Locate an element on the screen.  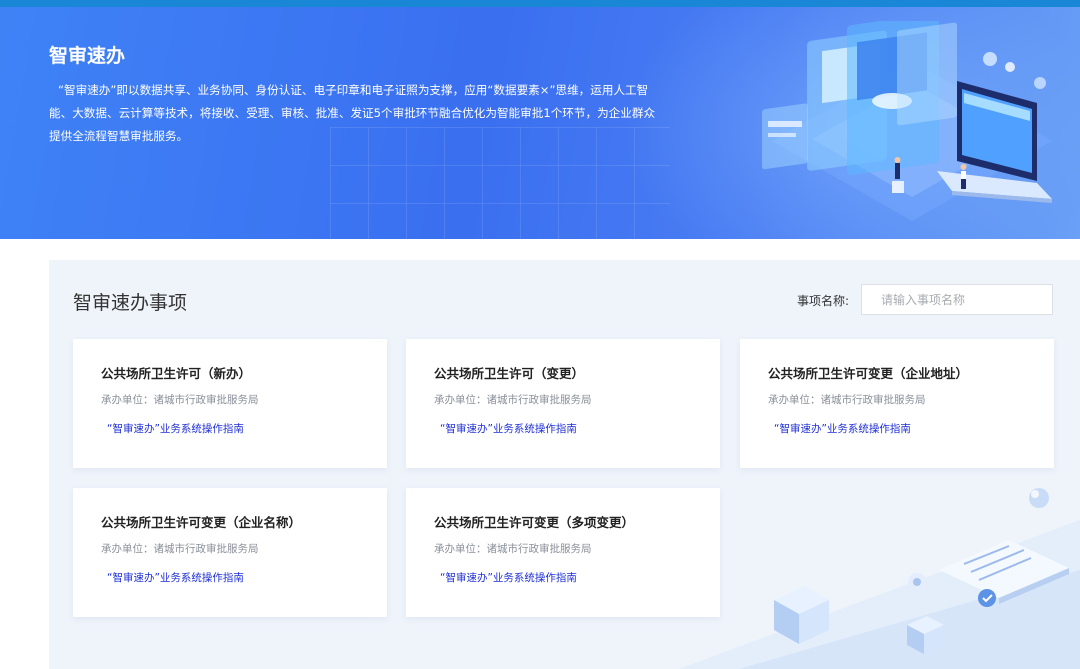
top-bar is located at coordinates (540, 3).